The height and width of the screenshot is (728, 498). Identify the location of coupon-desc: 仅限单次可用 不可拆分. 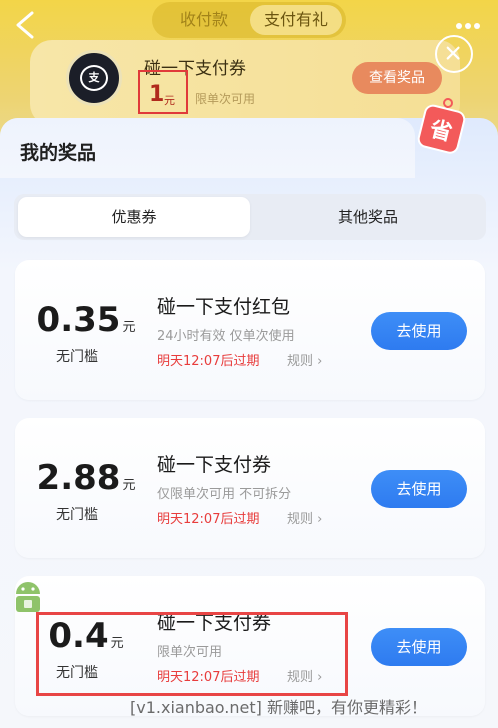
(224, 494).